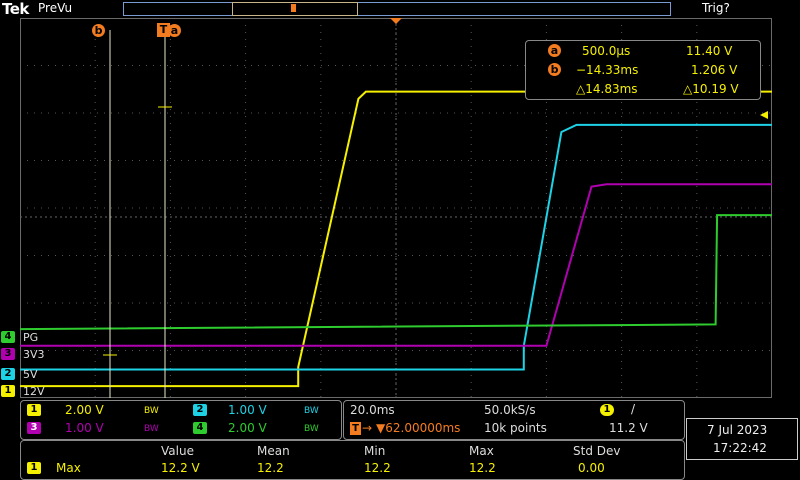  What do you see at coordinates (177, 451) in the screenshot?
I see `meas-header-value: Value` at bounding box center [177, 451].